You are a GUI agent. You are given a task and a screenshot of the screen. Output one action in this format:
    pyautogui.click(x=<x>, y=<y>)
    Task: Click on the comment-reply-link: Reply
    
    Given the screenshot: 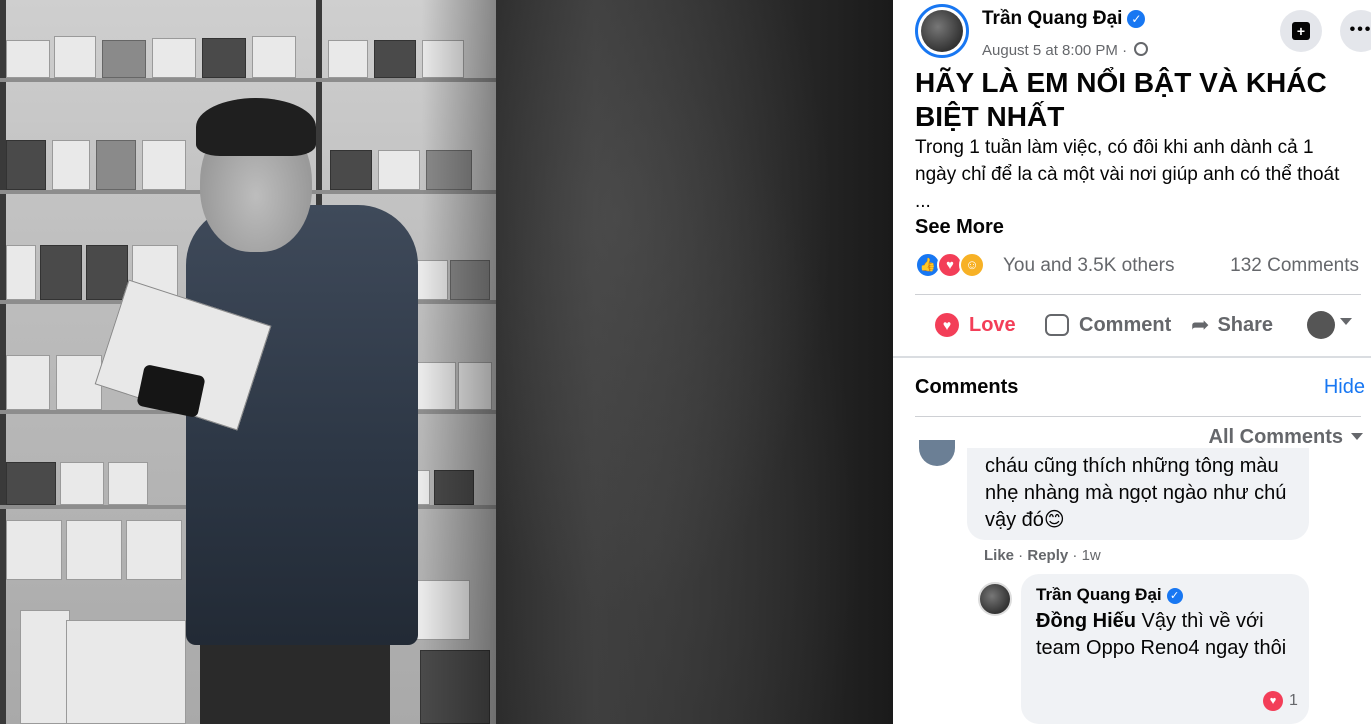 What is the action you would take?
    pyautogui.click(x=1047, y=555)
    